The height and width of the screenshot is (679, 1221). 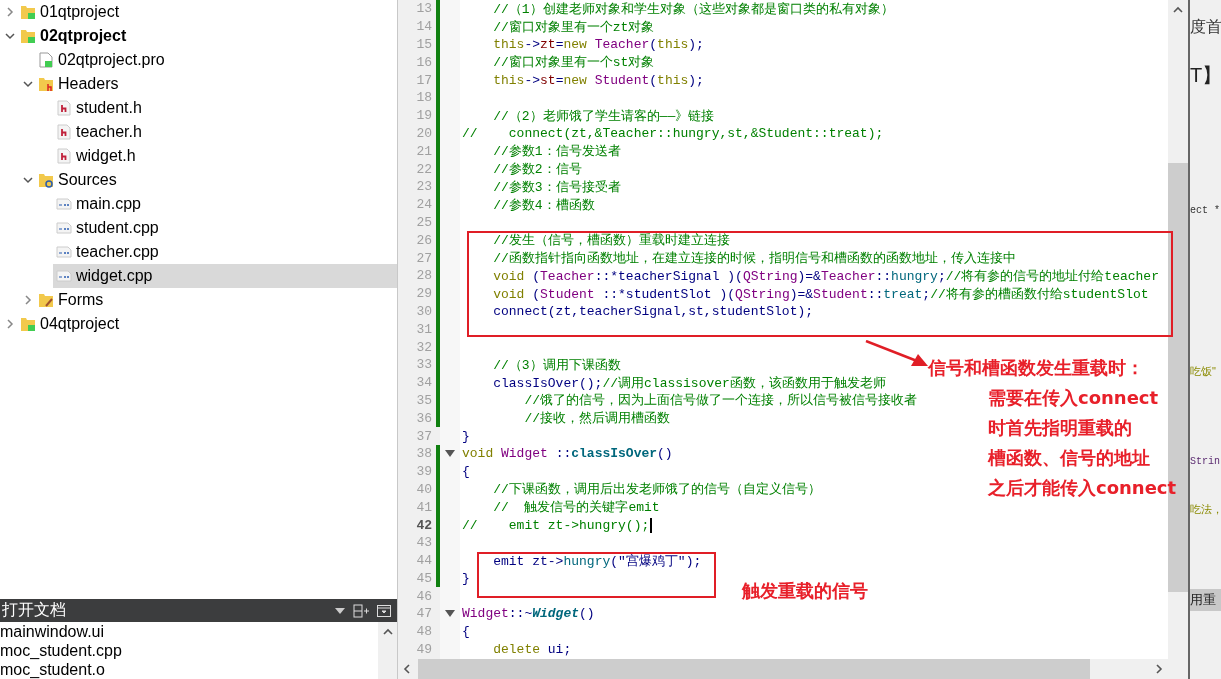 What do you see at coordinates (207, 36) in the screenshot?
I see `tree-item: 02qtproject` at bounding box center [207, 36].